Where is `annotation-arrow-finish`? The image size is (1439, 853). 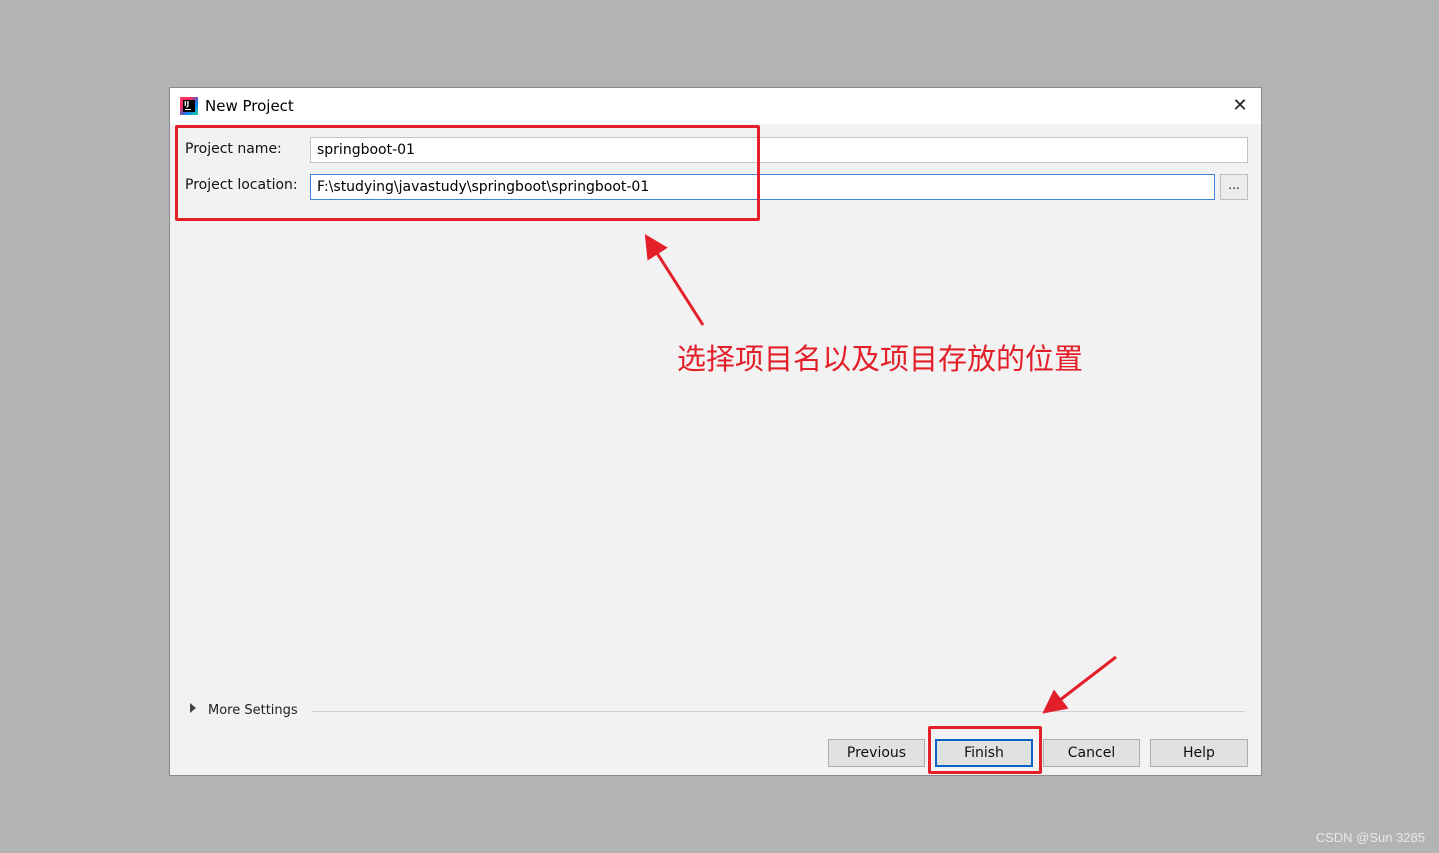
annotation-arrow-finish is located at coordinates (1079, 684).